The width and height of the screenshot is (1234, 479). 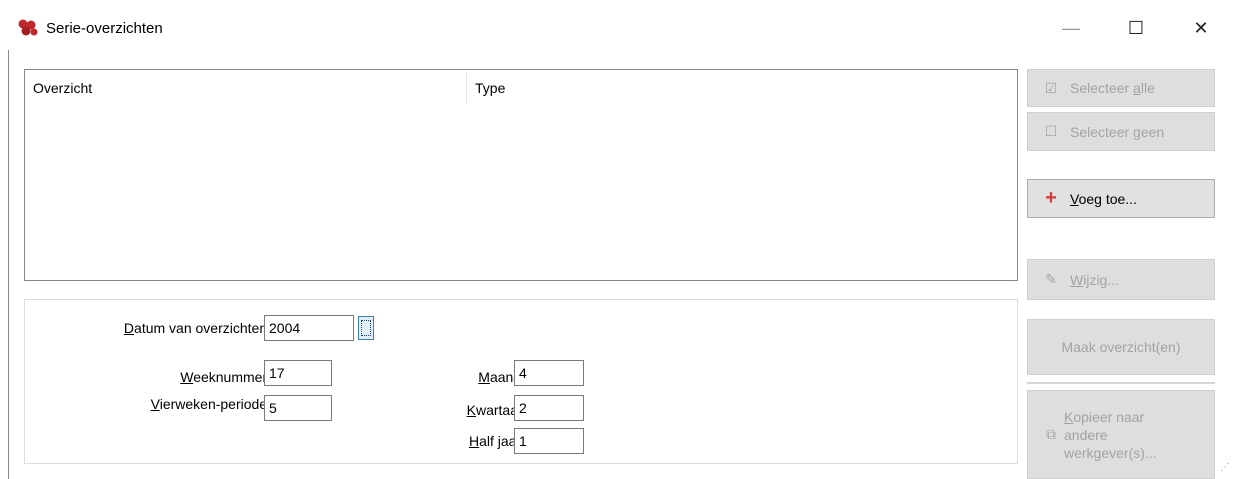 What do you see at coordinates (197, 328) in the screenshot?
I see `datum-label: Datum van overzichten:` at bounding box center [197, 328].